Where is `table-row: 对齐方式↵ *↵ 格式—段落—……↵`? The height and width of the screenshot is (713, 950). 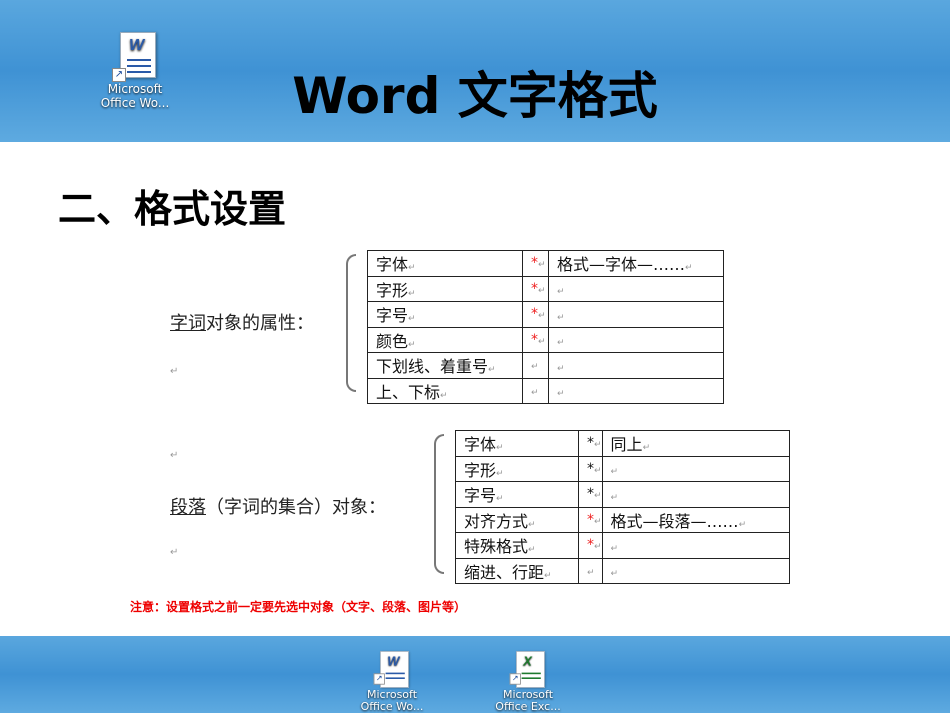 table-row: 对齐方式↵ *↵ 格式—段落—……↵ is located at coordinates (623, 519).